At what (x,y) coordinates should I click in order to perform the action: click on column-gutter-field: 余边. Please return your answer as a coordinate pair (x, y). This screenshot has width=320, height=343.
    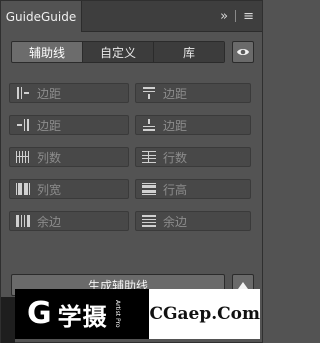
    Looking at the image, I should click on (69, 221).